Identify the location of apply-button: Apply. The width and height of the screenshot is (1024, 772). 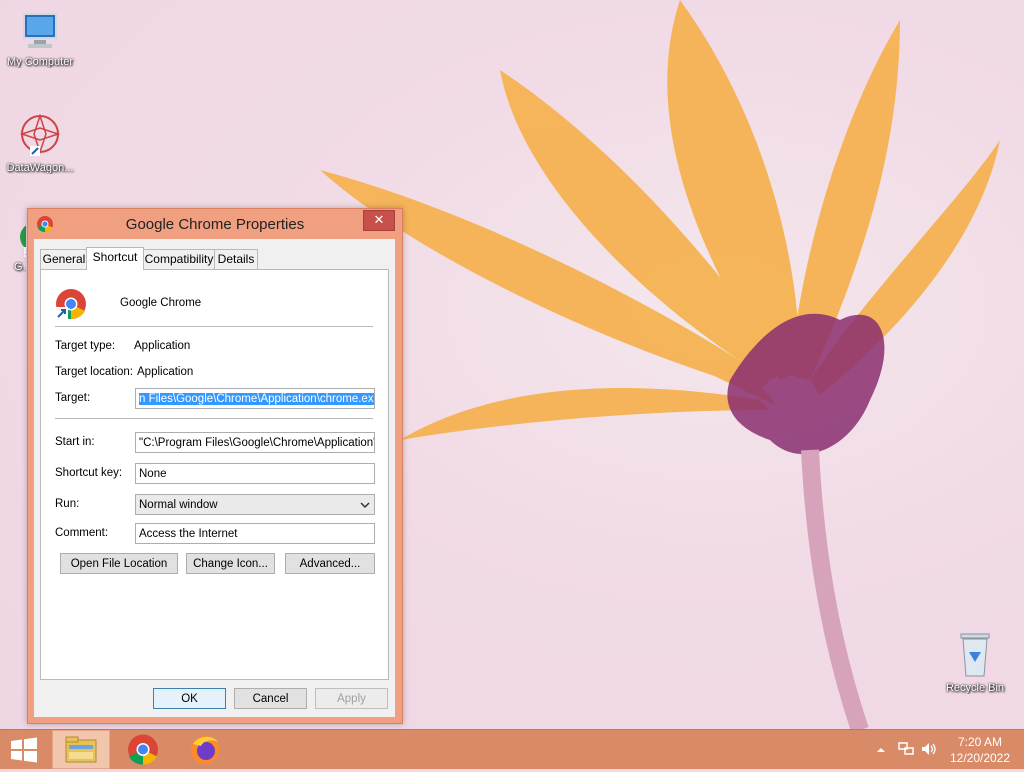
(351, 698).